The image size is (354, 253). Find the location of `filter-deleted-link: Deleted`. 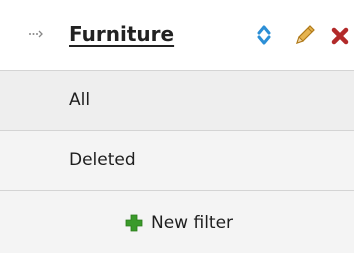

filter-deleted-link: Deleted is located at coordinates (102, 160).